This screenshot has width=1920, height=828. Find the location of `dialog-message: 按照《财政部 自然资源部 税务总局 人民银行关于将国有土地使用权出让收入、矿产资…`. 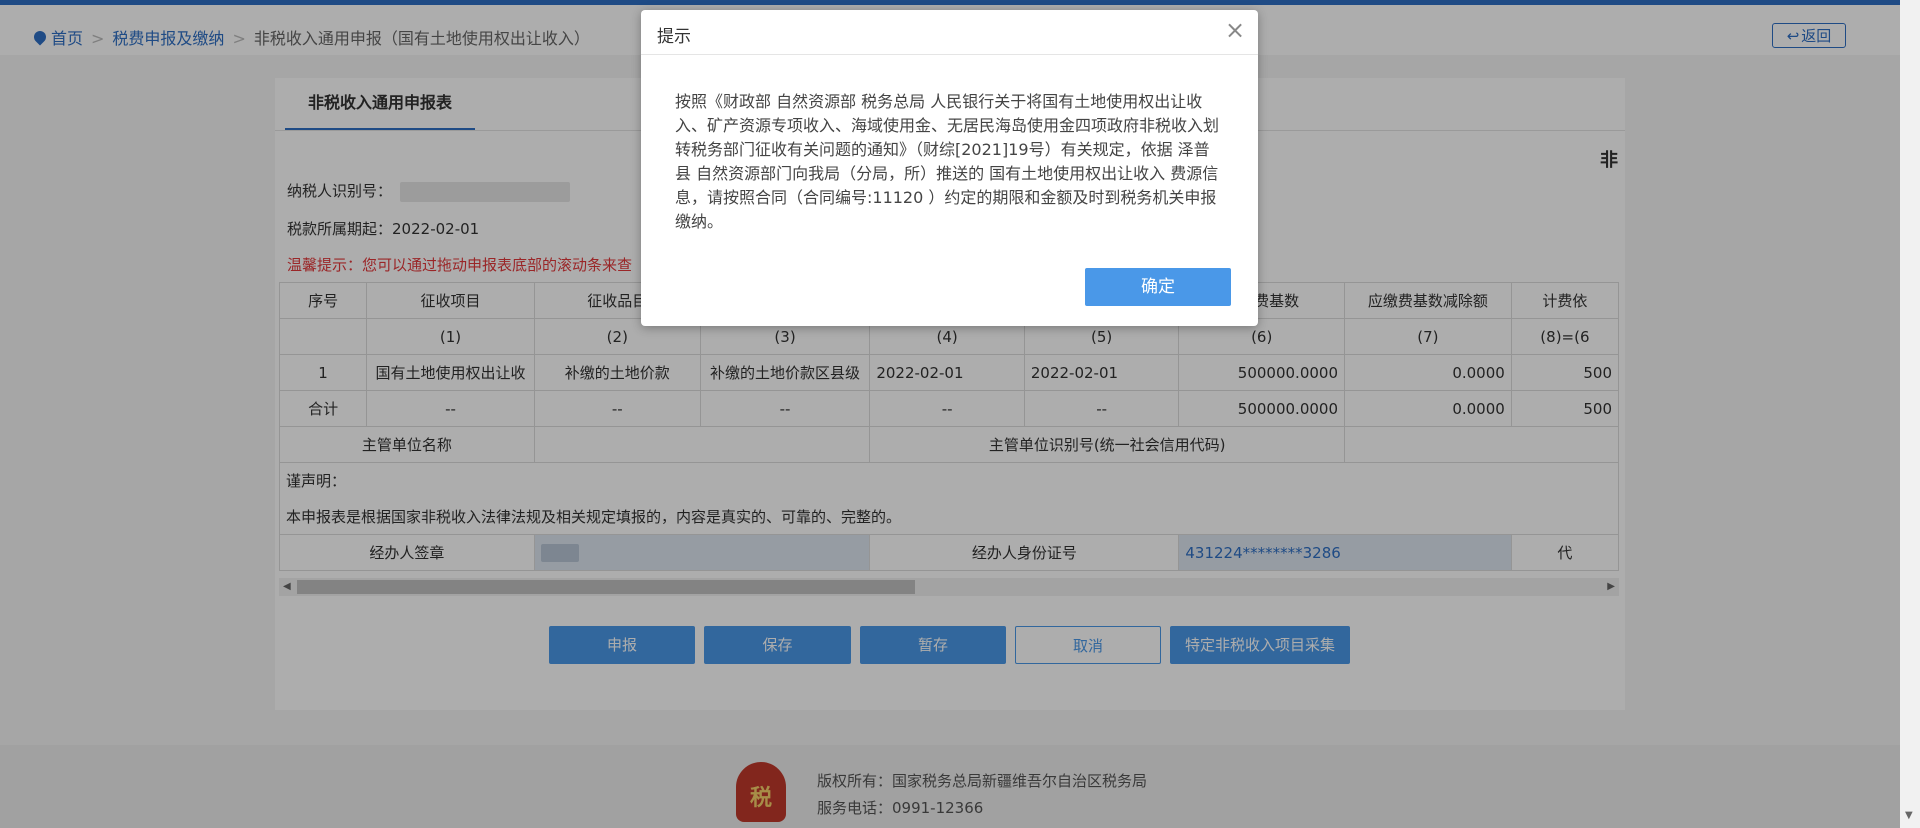

dialog-message: 按照《财政部 自然资源部 税务总局 人民银行关于将国有土地使用权出让收入、矿产资… is located at coordinates (947, 161).